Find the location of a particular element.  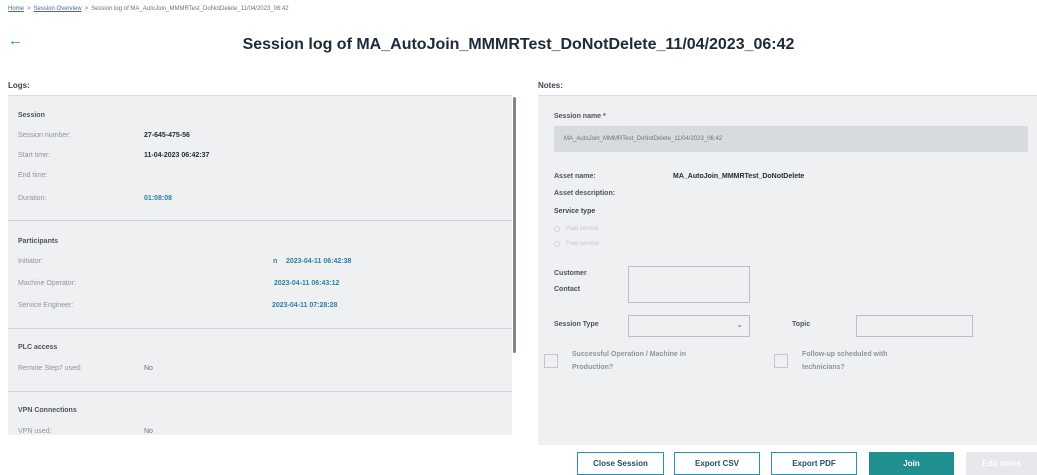

chevron-down-icon: ⌄ is located at coordinates (739, 324).